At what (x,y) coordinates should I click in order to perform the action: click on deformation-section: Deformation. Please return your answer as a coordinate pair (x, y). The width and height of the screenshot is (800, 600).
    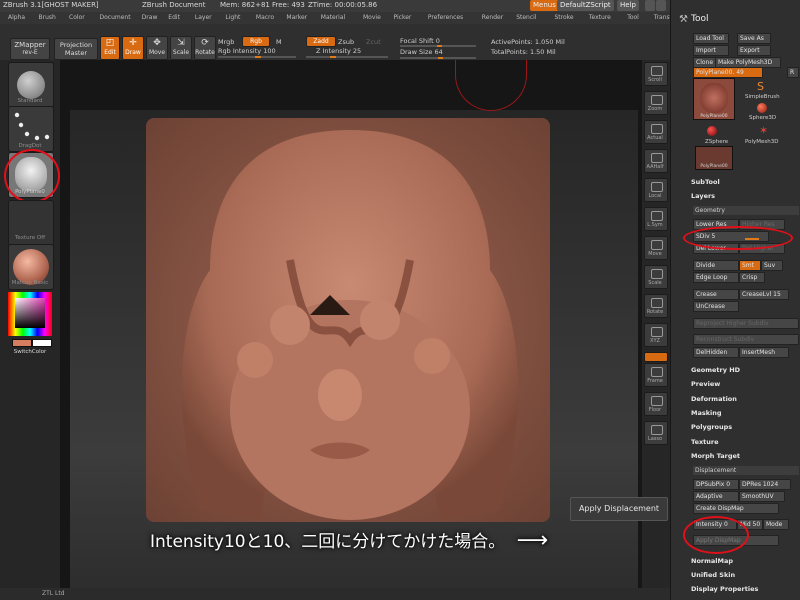
    Looking at the image, I should click on (714, 399).